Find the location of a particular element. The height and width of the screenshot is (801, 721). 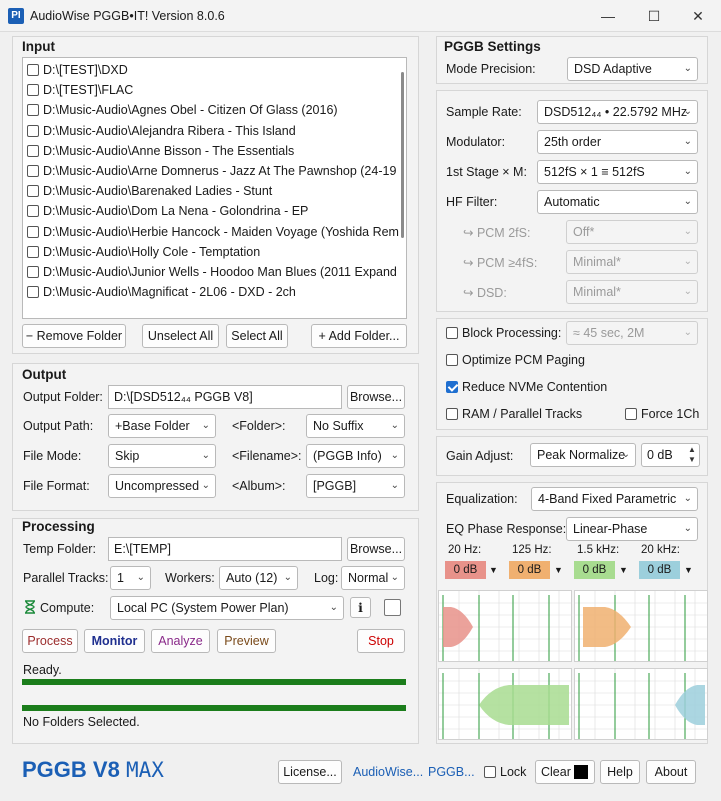

select-all-button: Select All is located at coordinates (257, 336).